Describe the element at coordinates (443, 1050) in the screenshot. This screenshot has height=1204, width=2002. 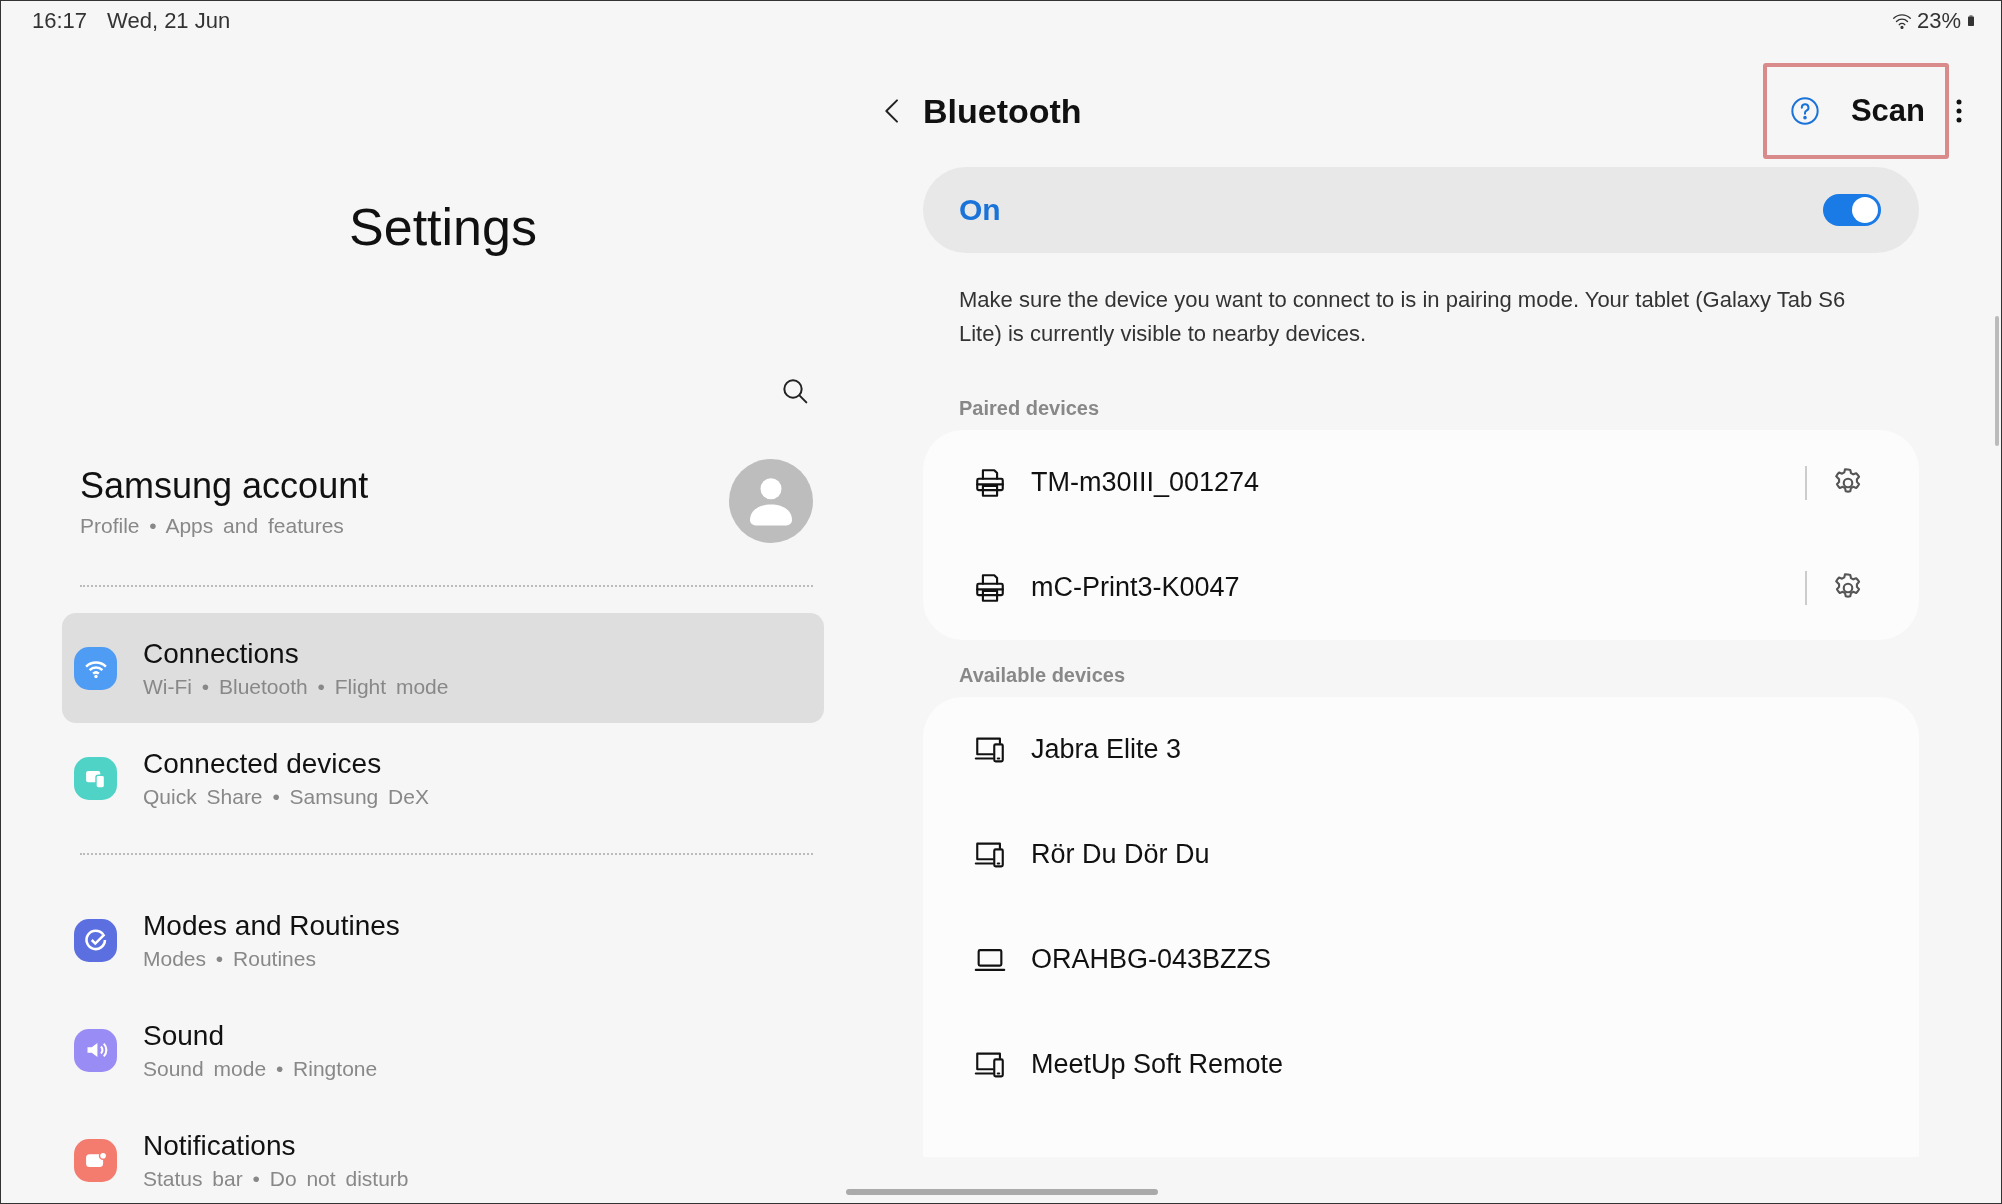
I see `settings-item: Sound Sound mode • Ringtone` at that location.